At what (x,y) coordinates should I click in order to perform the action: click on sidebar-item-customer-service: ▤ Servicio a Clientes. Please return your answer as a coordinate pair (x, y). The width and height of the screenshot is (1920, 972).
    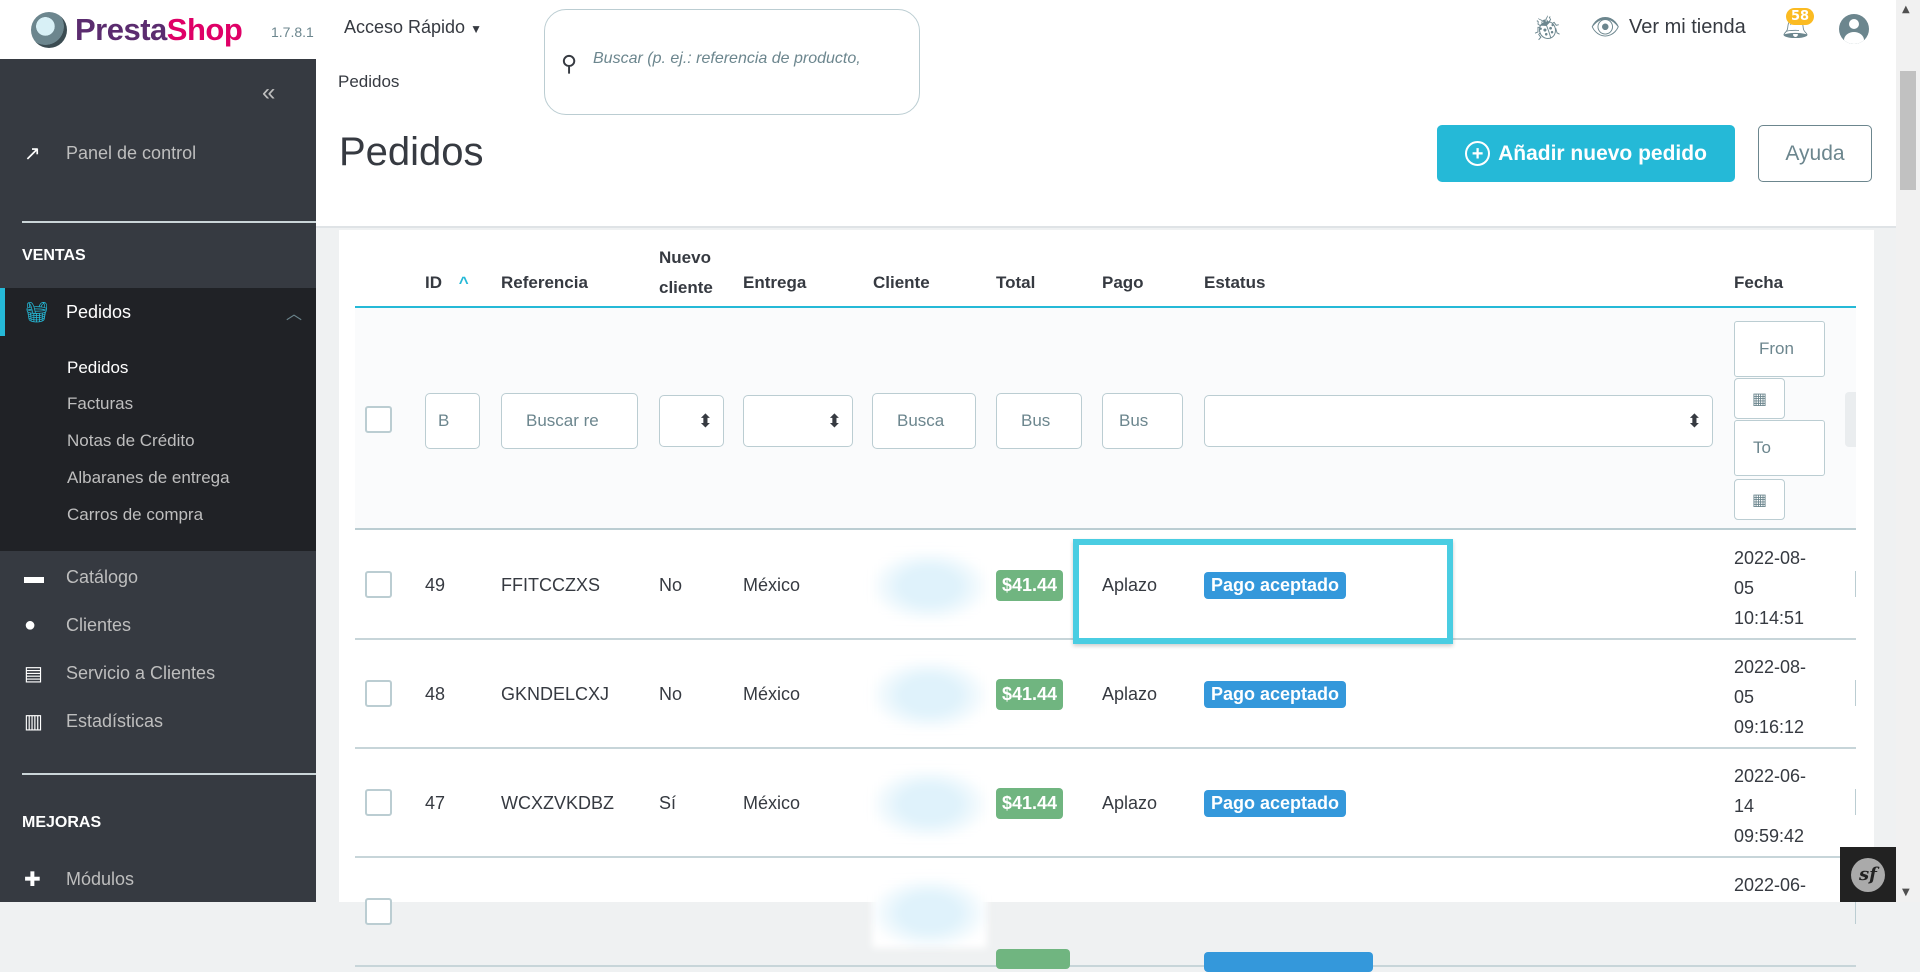
    Looking at the image, I should click on (158, 673).